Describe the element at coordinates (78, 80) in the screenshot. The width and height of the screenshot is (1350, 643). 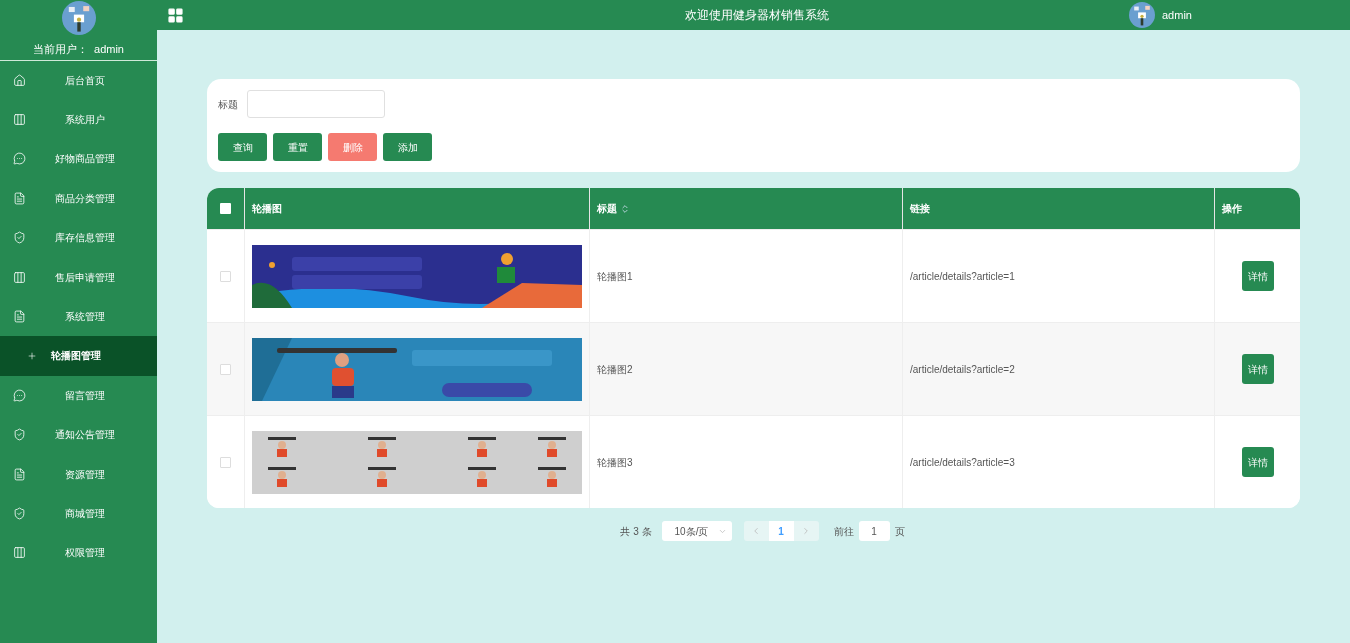
I see `sidebar-item: 后台首页` at that location.